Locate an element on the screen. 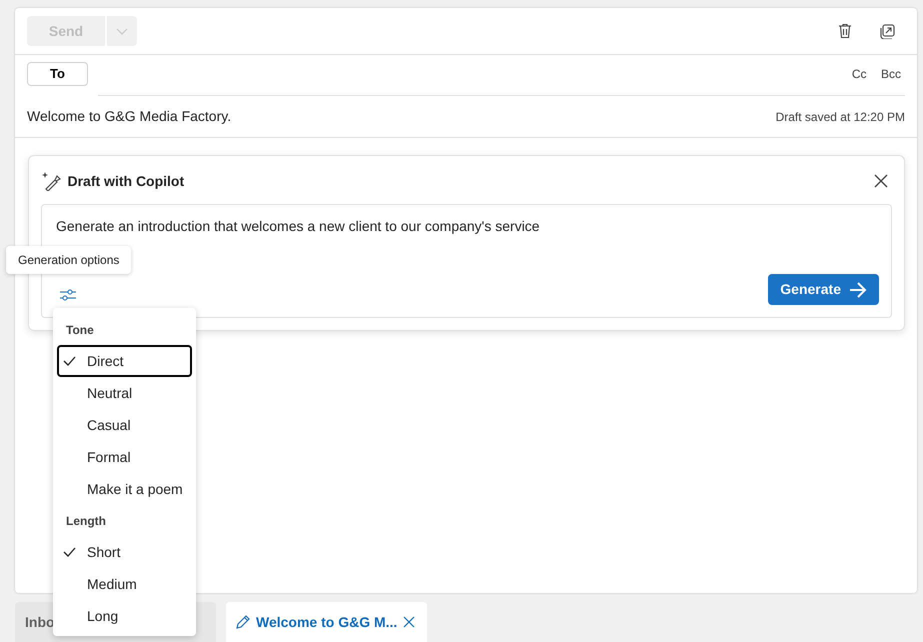 The width and height of the screenshot is (923, 642). pop-out-icon is located at coordinates (887, 31).